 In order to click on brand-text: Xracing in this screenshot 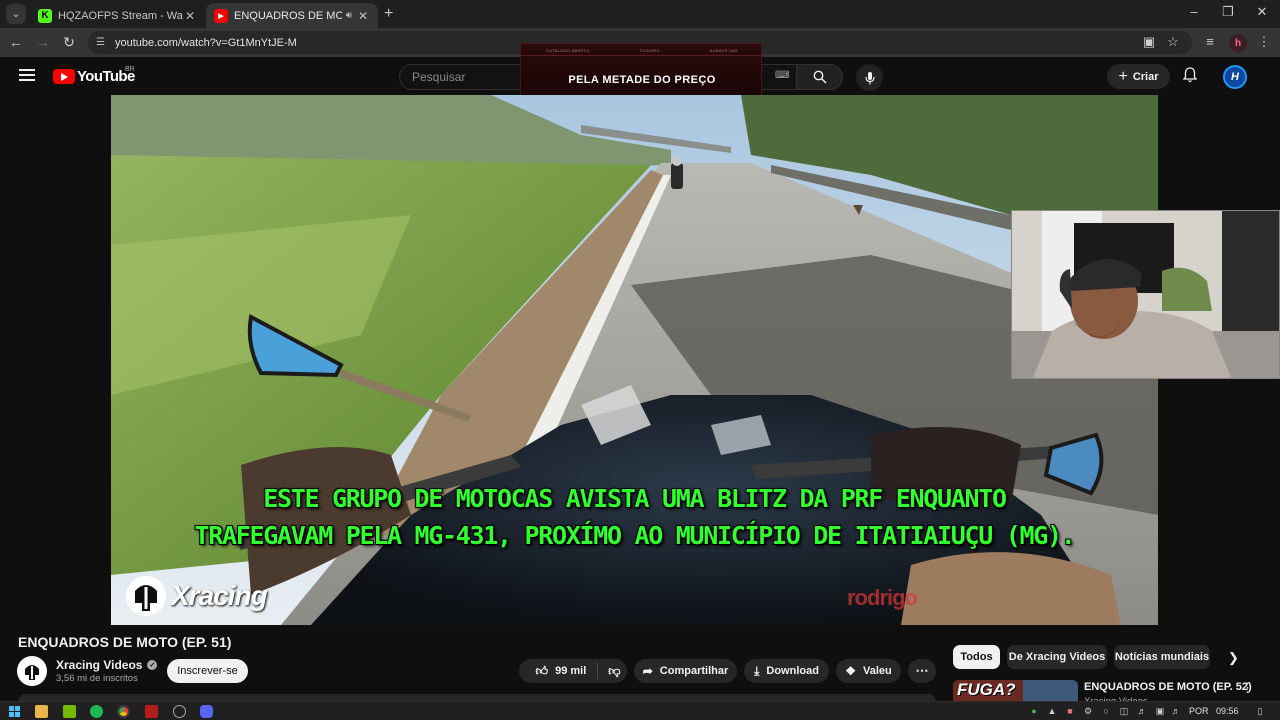, I will do `click(219, 595)`.